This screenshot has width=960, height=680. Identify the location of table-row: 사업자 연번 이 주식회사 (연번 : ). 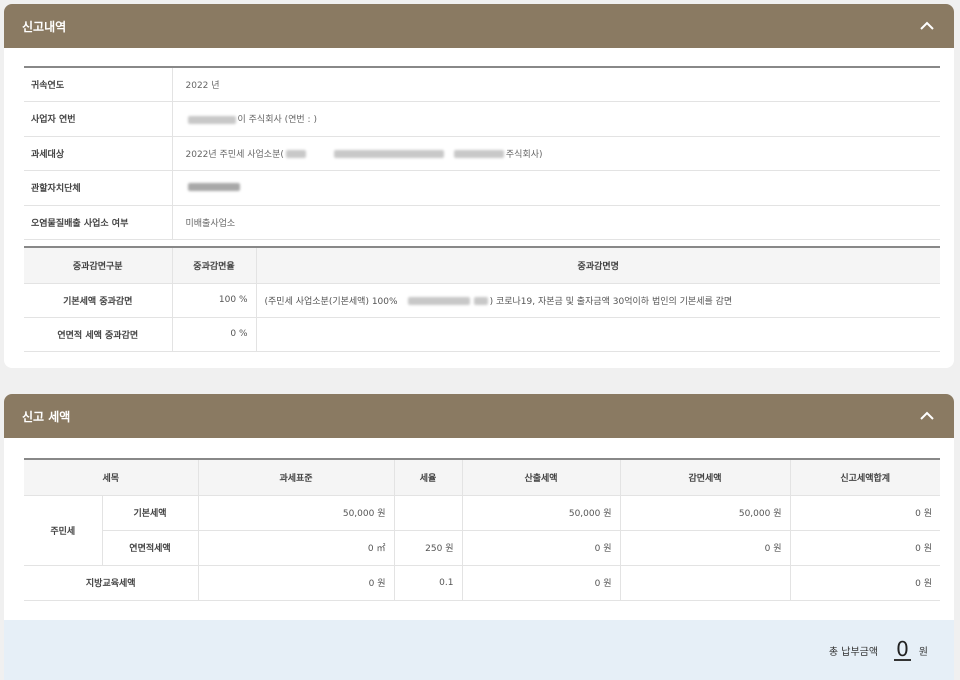
(482, 119).